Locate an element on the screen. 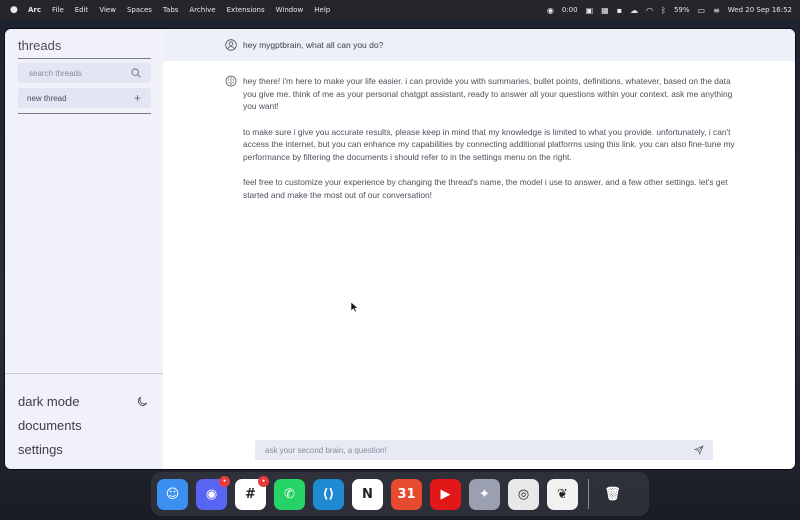 The width and height of the screenshot is (800, 520). xcode-tools-icon: ✦ is located at coordinates (484, 494).